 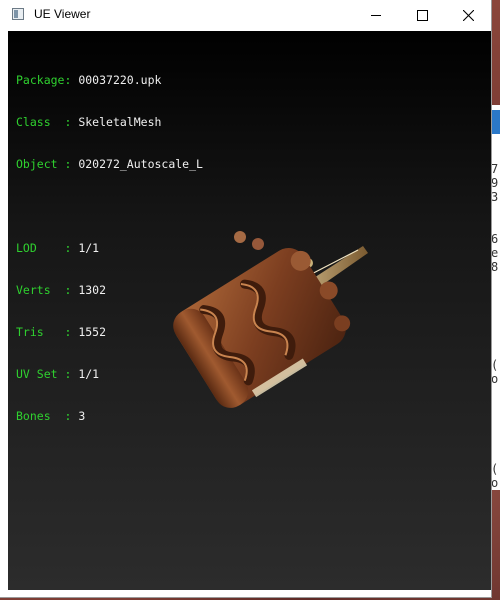 I want to click on skeletal-mesh-model, so click(x=263, y=316).